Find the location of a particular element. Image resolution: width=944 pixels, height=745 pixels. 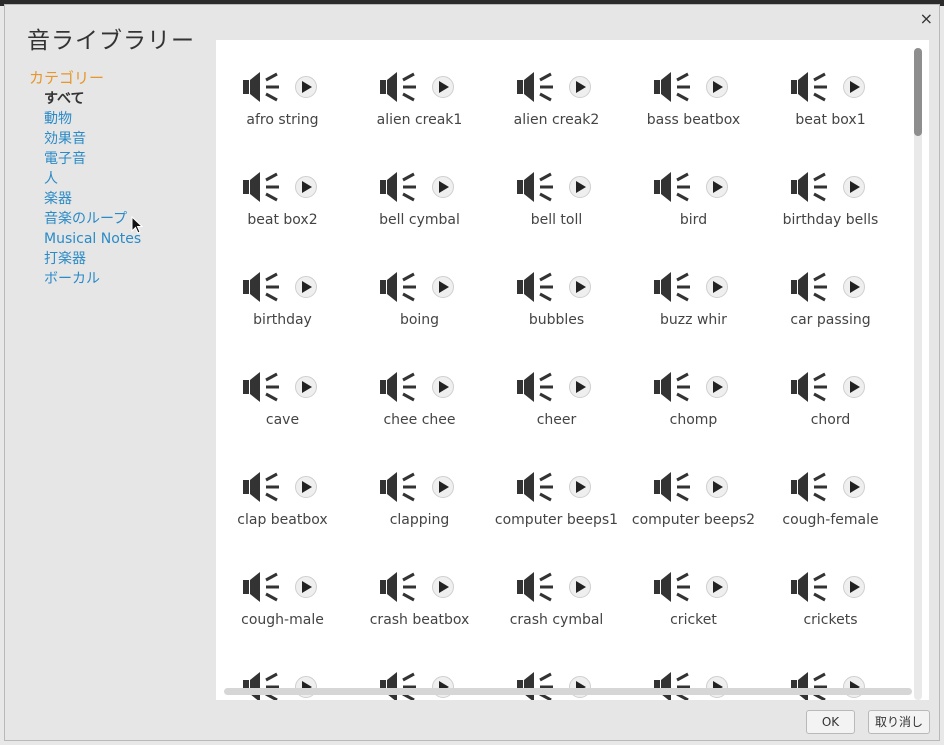

sound-name: crash beatbox is located at coordinates (419, 620).